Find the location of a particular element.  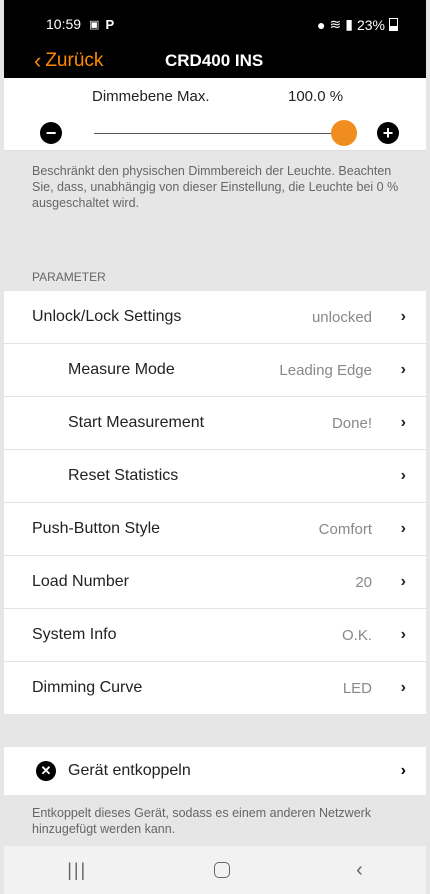

row-label: Dimming Curve is located at coordinates (87, 687).